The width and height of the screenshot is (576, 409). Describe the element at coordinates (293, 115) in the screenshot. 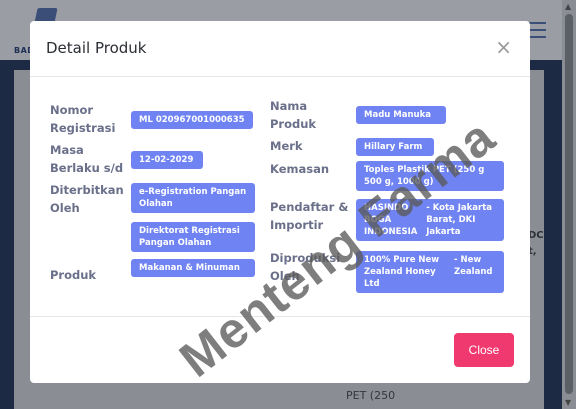

I see `nama-produk-label: Nama Produk` at that location.